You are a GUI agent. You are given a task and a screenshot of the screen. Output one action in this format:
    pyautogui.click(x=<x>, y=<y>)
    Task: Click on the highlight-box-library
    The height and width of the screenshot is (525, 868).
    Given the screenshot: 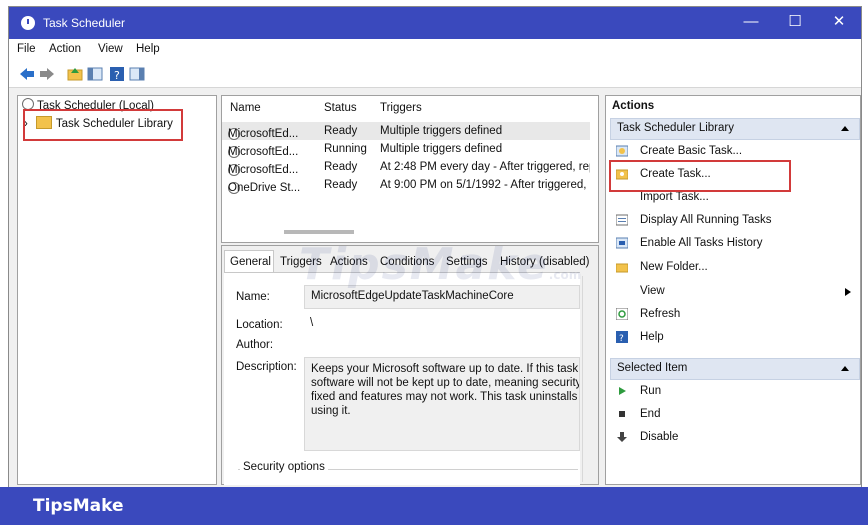 What is the action you would take?
    pyautogui.click(x=103, y=125)
    